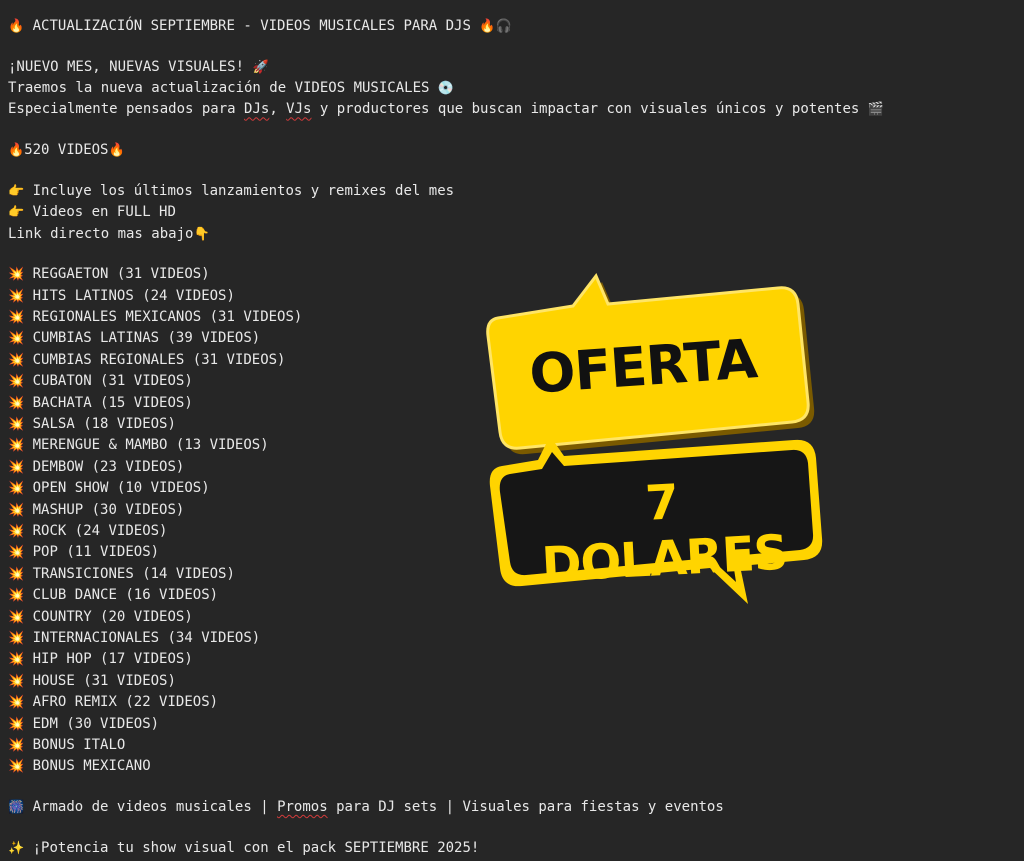  Describe the element at coordinates (108, 509) in the screenshot. I see `category-label: MASHUP (30 VIDEOS)` at that location.